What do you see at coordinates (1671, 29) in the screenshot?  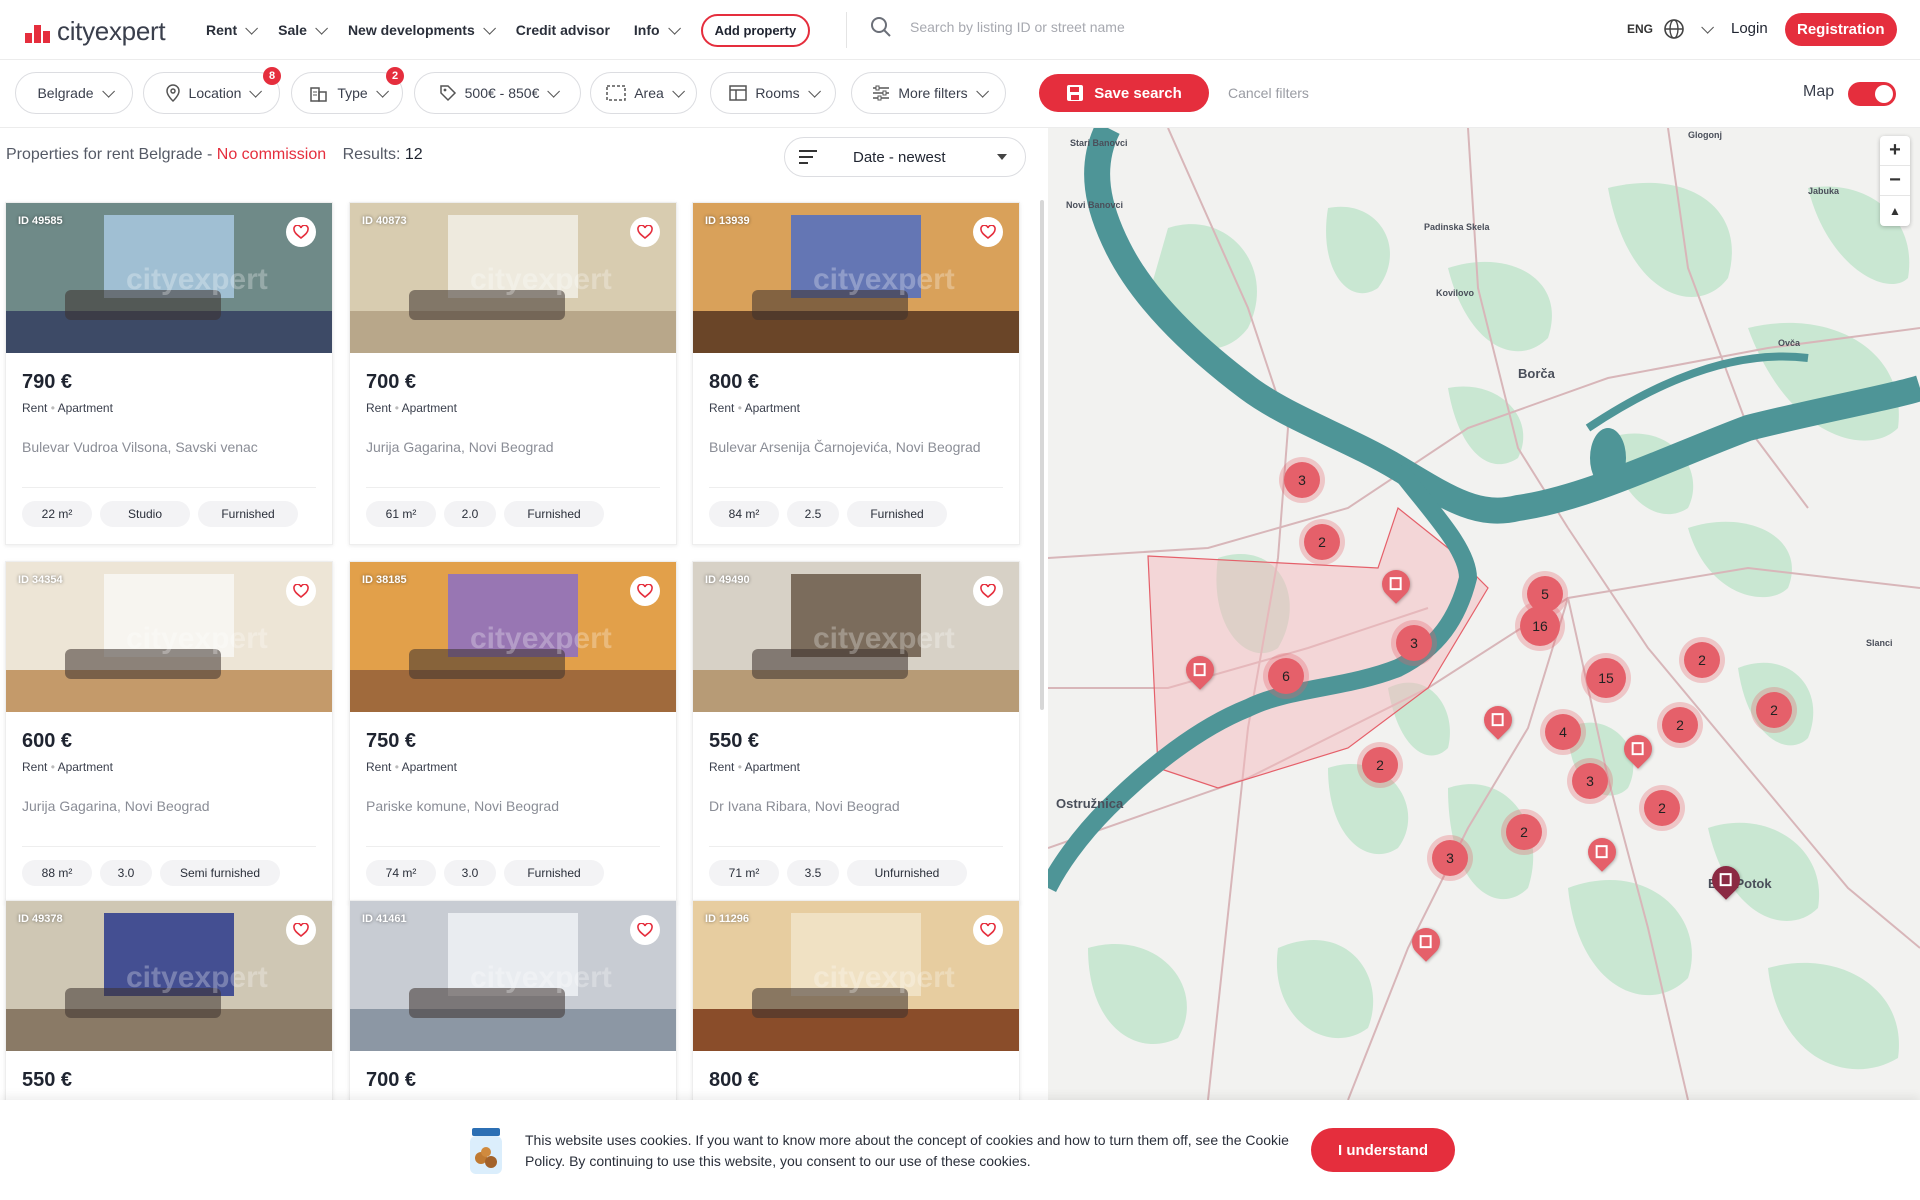 I see `language-selector: ENG` at bounding box center [1671, 29].